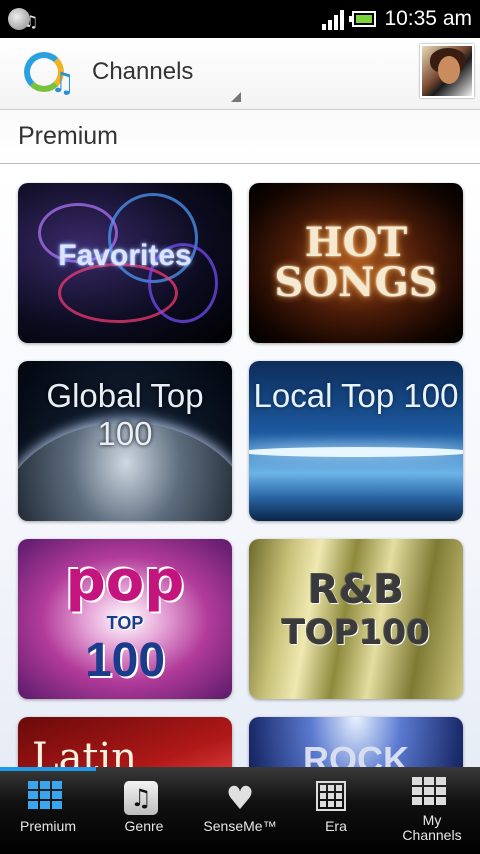 Image resolution: width=480 pixels, height=854 pixels. Describe the element at coordinates (240, 19) in the screenshot. I see `status-bar: ♫ 10:35 am` at that location.